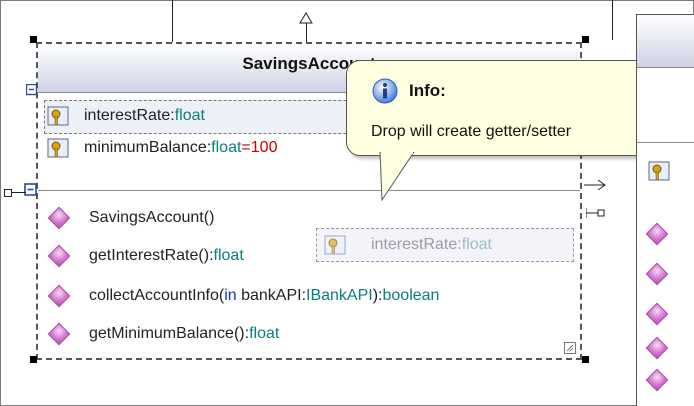  What do you see at coordinates (595, 185) in the screenshot?
I see `arrow-icon` at bounding box center [595, 185].